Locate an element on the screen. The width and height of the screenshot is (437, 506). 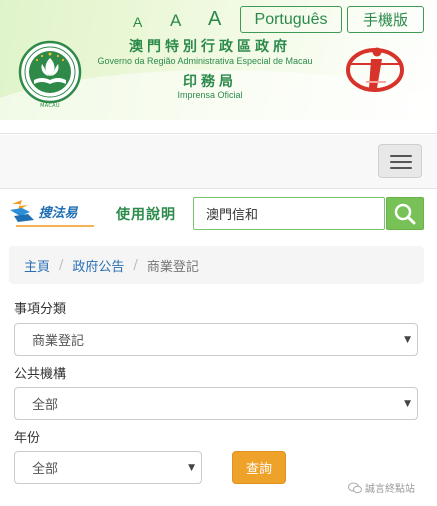
sofayi-logo: 搜法易 is located at coordinates (54, 214).